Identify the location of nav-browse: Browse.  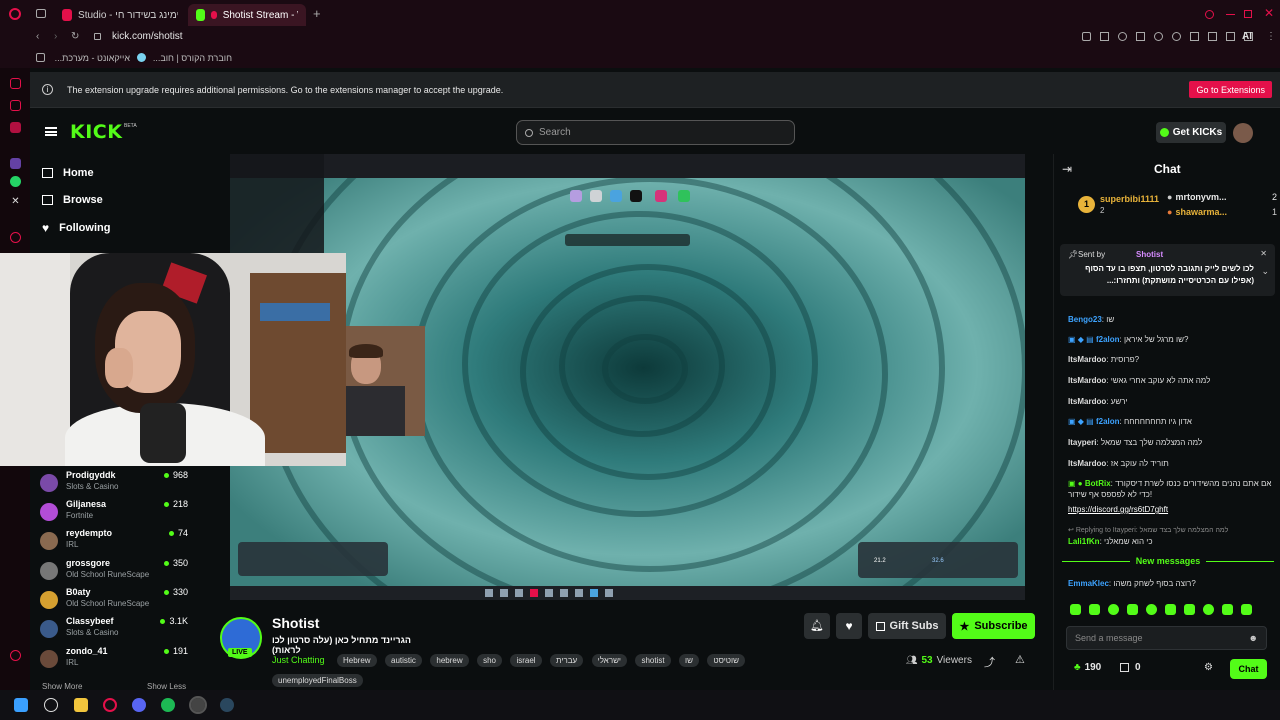
(72, 200).